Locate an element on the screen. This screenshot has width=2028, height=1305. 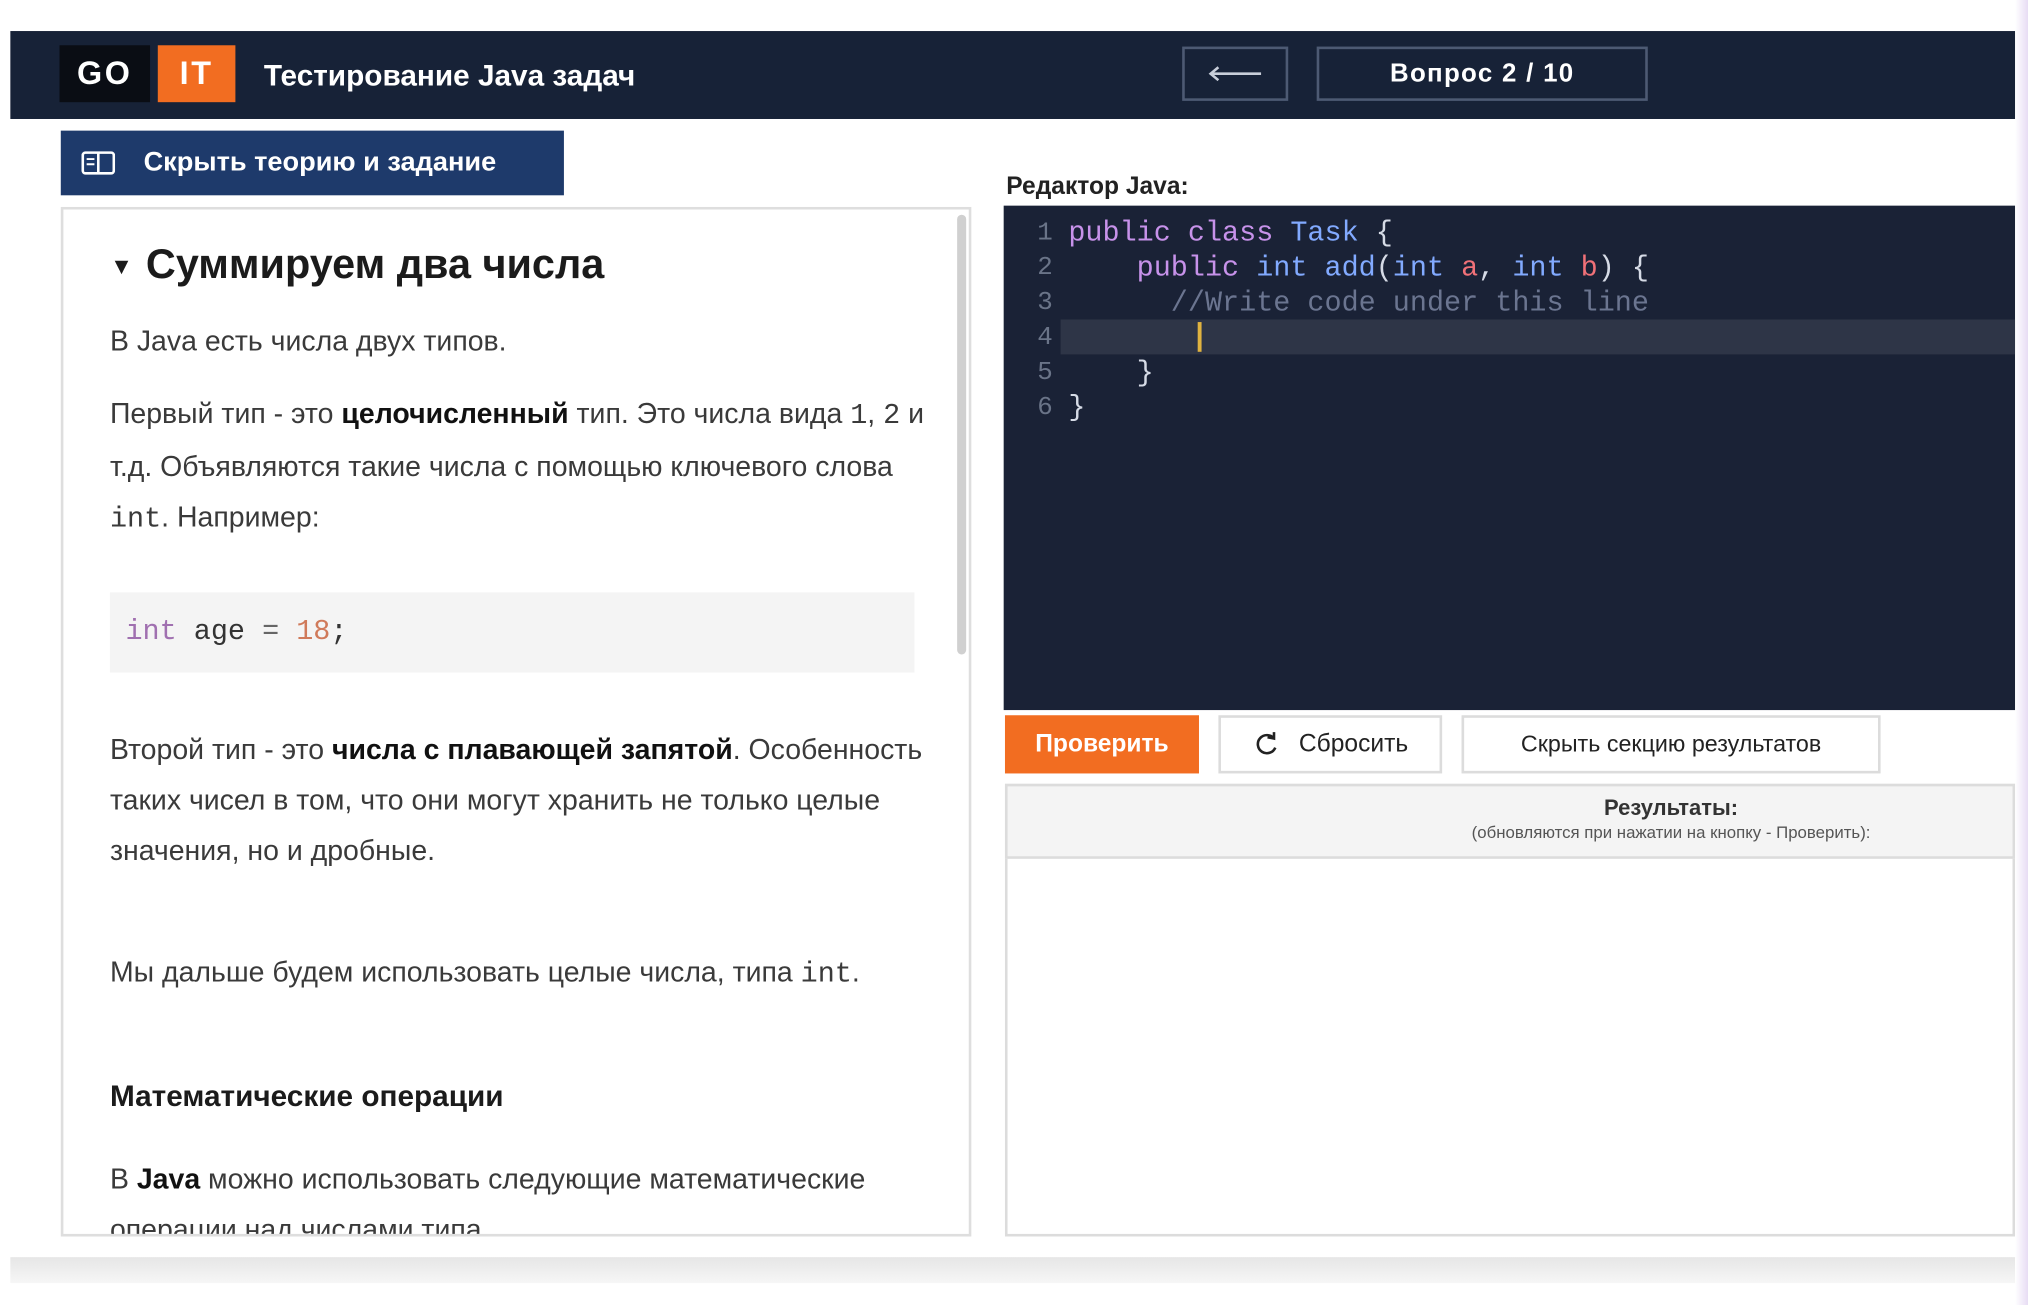
hide-results-button: Скрыть секцию результатов is located at coordinates (1671, 744).